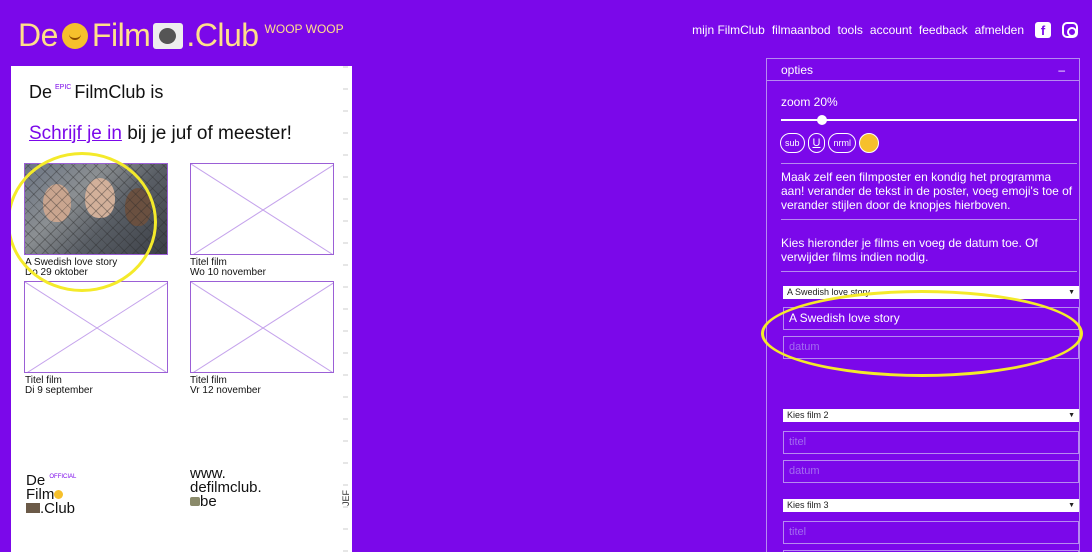 This screenshot has width=1092, height=552. I want to click on film-date-1: Do 29 oktober, so click(56, 272).